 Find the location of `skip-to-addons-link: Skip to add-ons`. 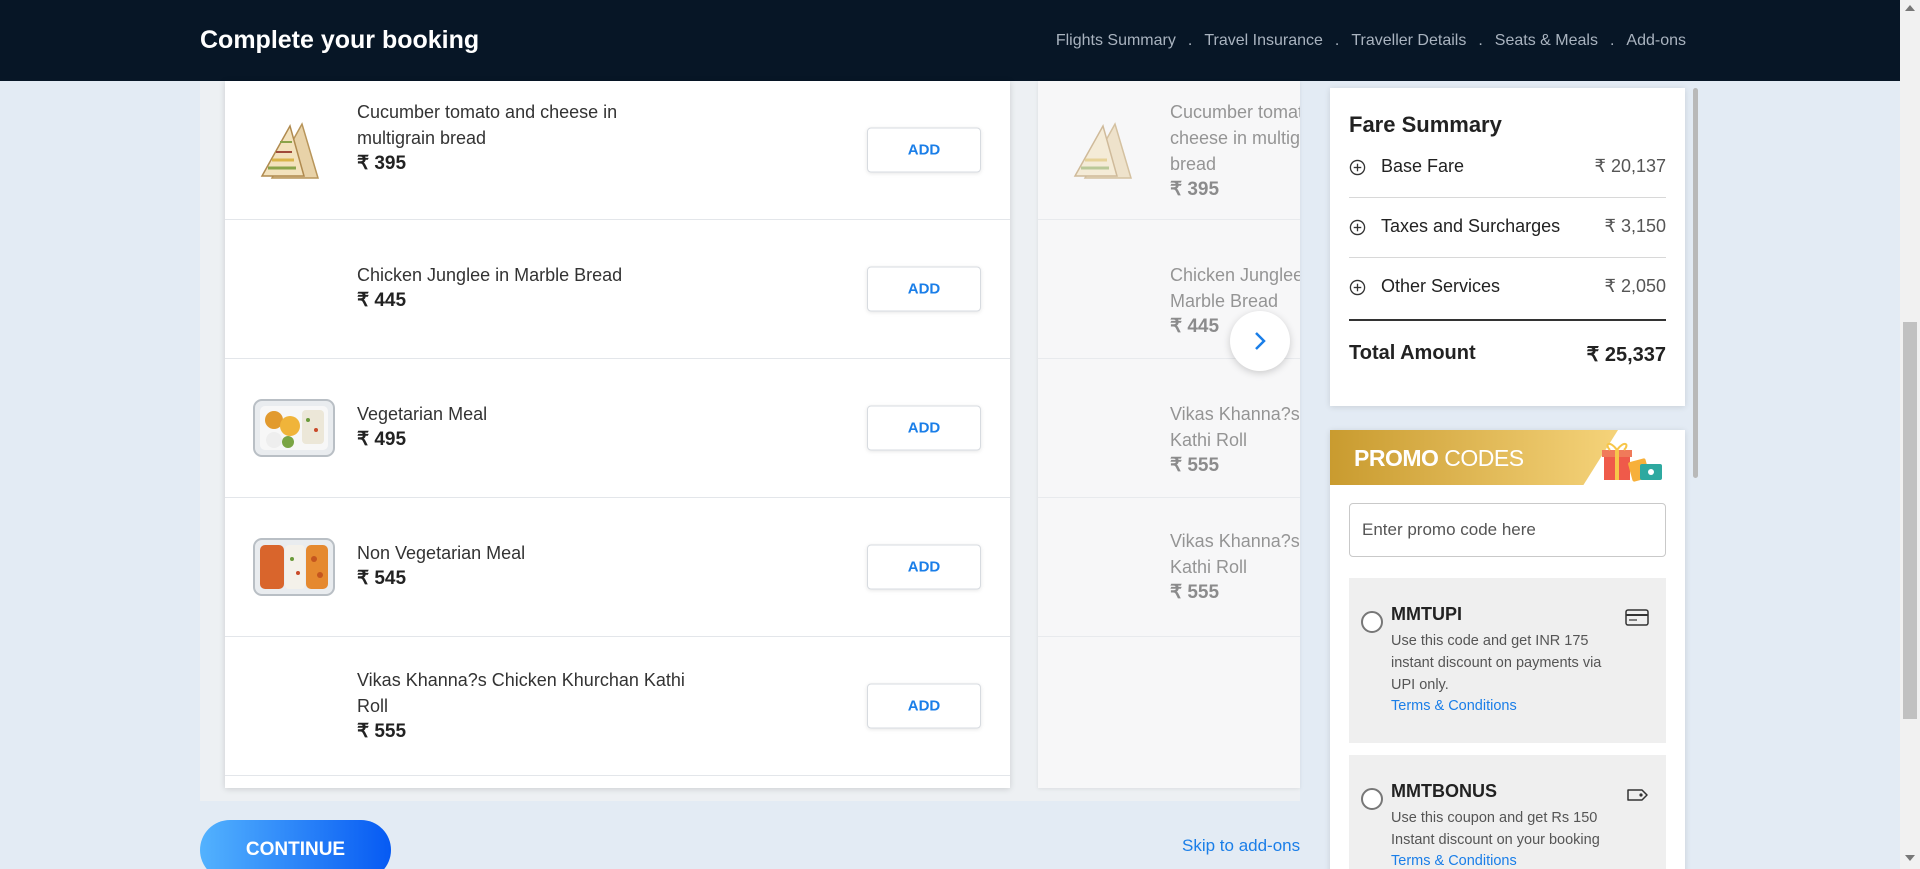

skip-to-addons-link: Skip to add-ons is located at coordinates (1241, 846).